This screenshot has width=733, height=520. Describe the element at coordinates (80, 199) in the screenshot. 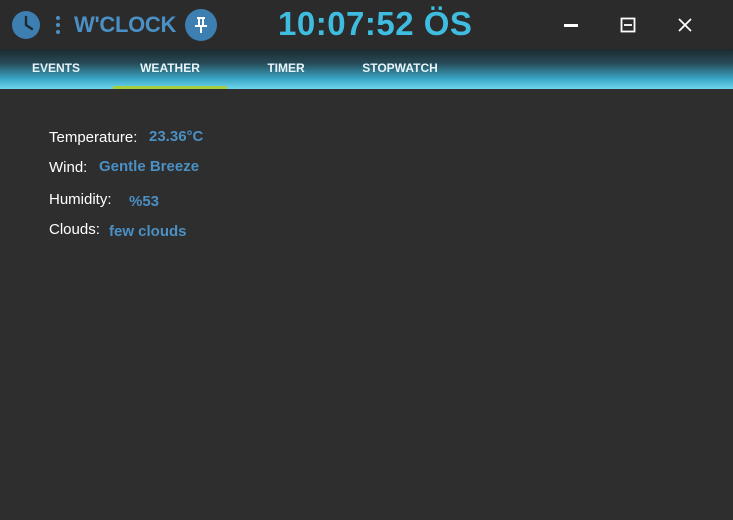

I see `humidity-label: Humidity:` at that location.